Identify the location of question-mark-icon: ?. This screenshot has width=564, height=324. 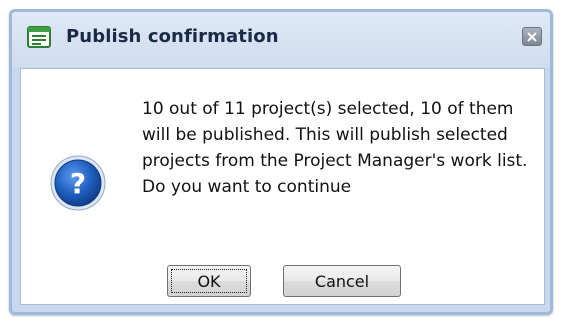
(78, 183).